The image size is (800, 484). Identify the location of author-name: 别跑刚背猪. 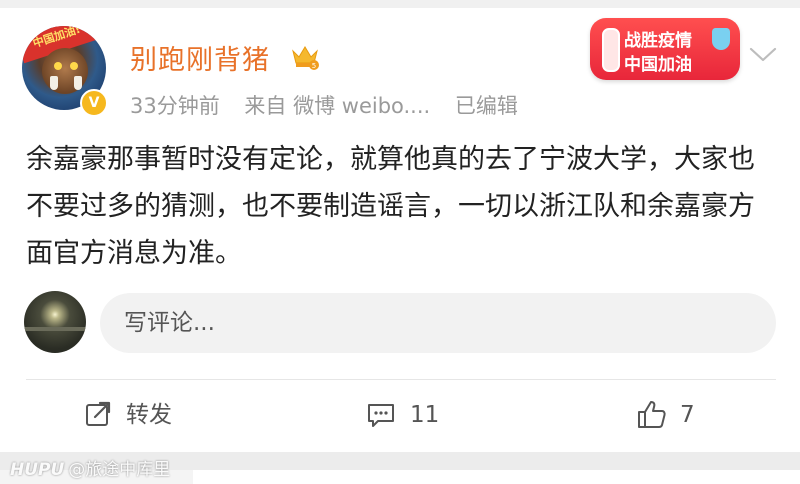
(200, 57).